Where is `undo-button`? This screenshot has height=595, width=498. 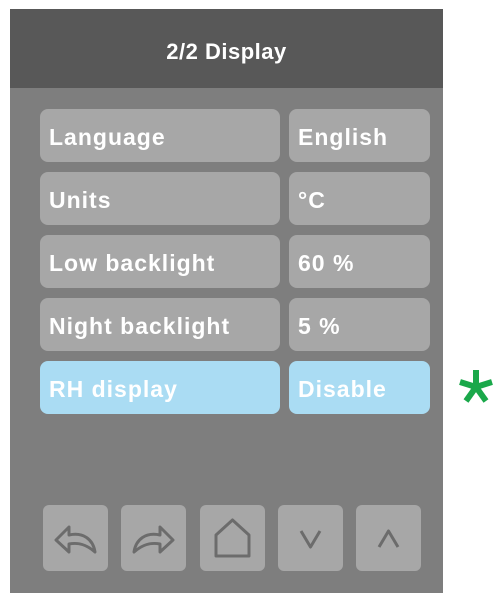 undo-button is located at coordinates (75, 538).